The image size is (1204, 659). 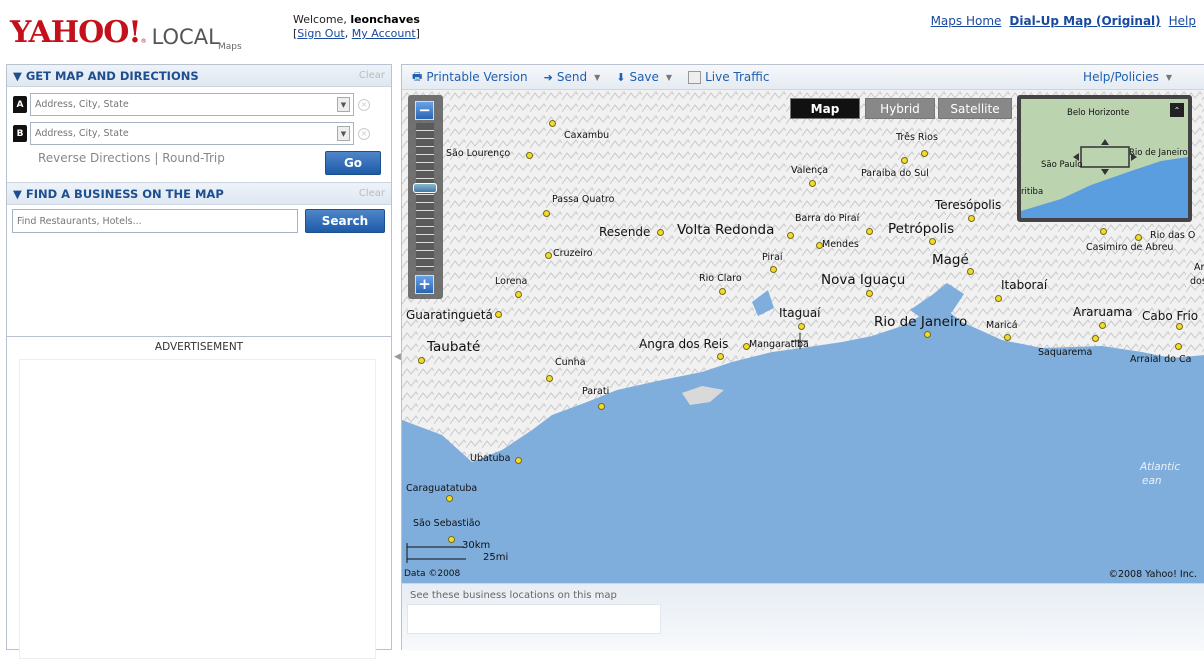 What do you see at coordinates (900, 108) in the screenshot?
I see `map-type-hybrid-button: Hybrid` at bounding box center [900, 108].